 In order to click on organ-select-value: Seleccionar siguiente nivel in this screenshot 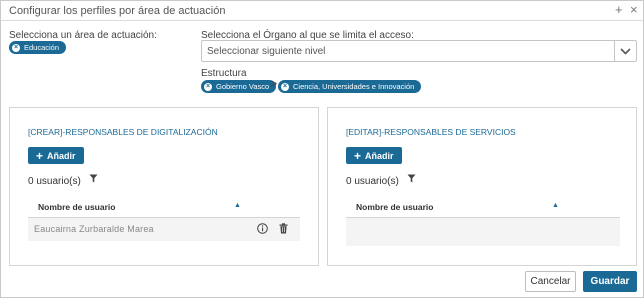, I will do `click(266, 51)`.